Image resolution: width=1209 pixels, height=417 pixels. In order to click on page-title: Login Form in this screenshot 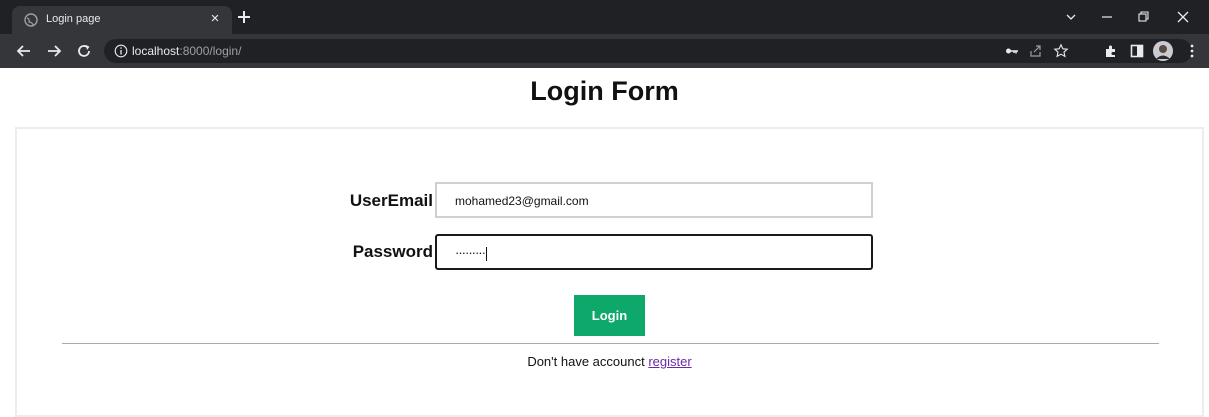, I will do `click(604, 91)`.